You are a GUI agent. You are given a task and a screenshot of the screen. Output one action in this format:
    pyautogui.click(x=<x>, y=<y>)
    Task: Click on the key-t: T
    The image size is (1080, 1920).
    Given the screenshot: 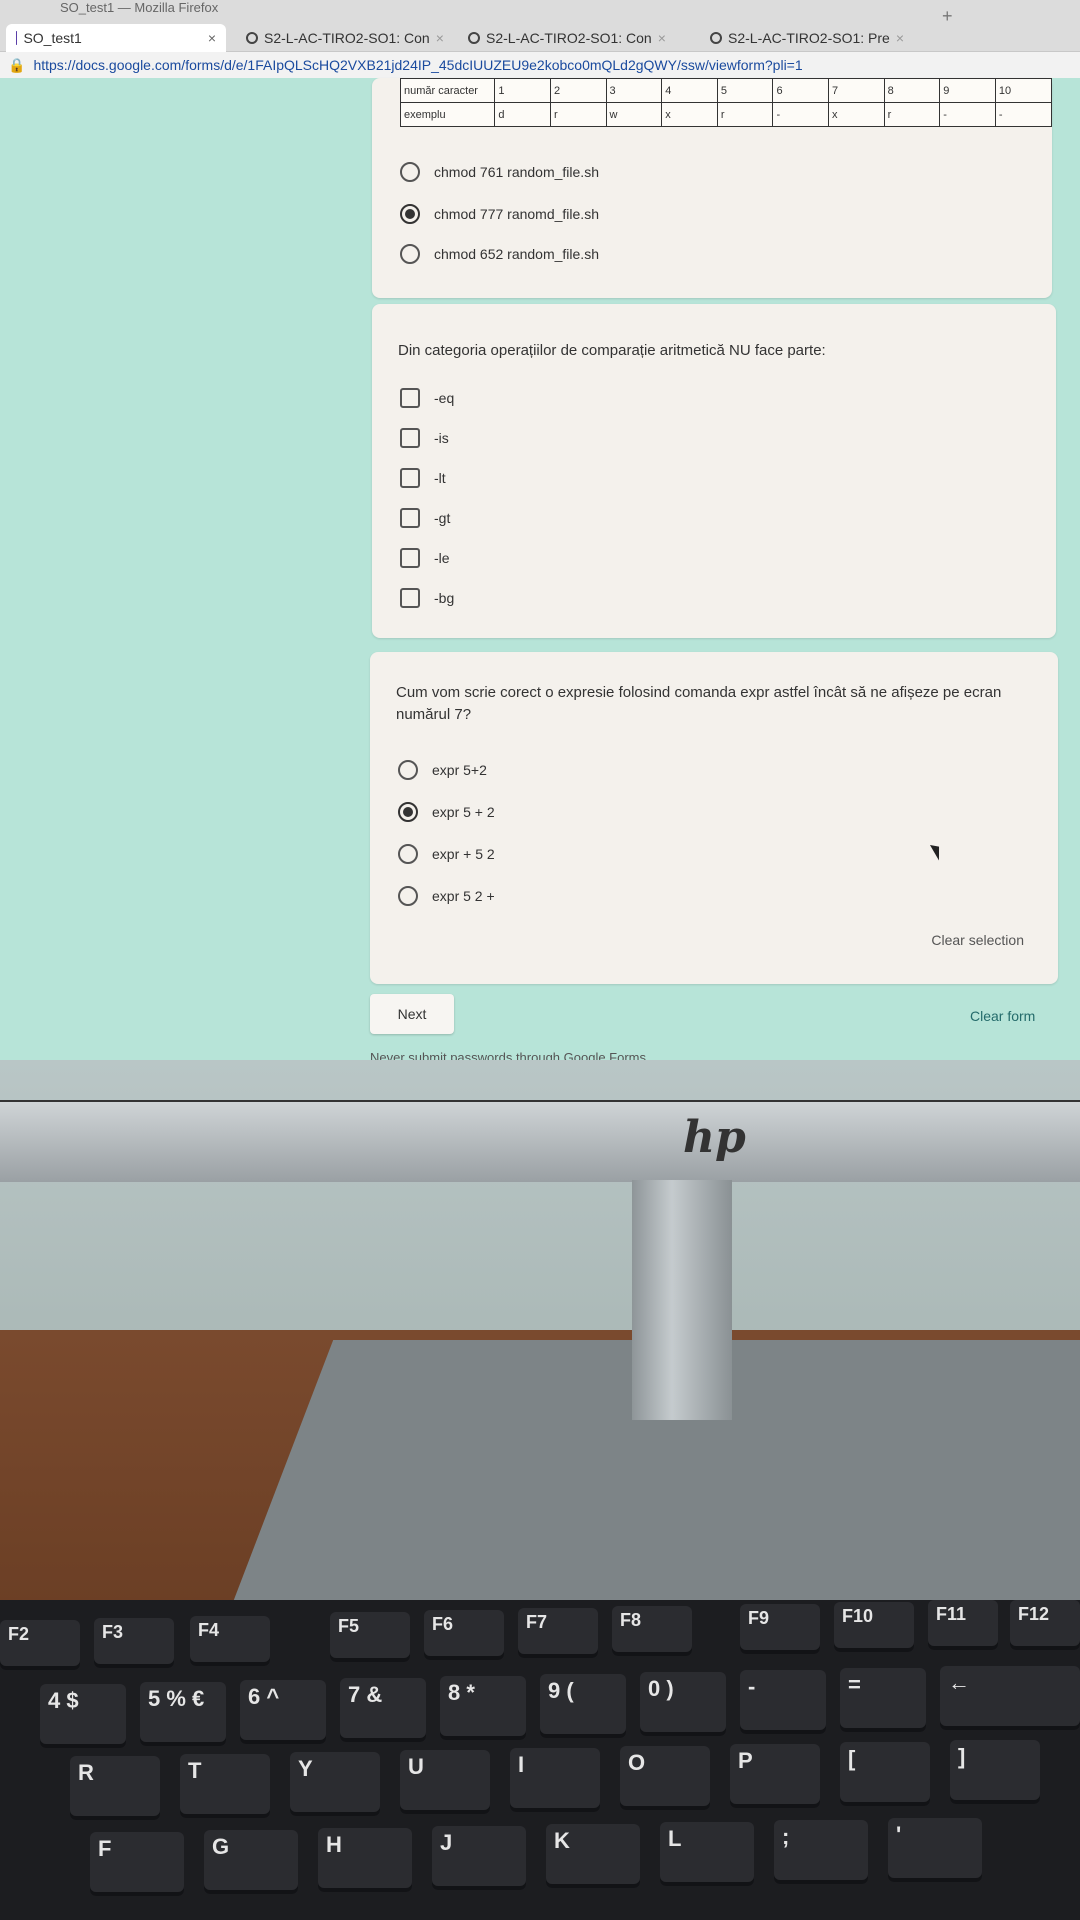 What is the action you would take?
    pyautogui.click(x=225, y=1786)
    